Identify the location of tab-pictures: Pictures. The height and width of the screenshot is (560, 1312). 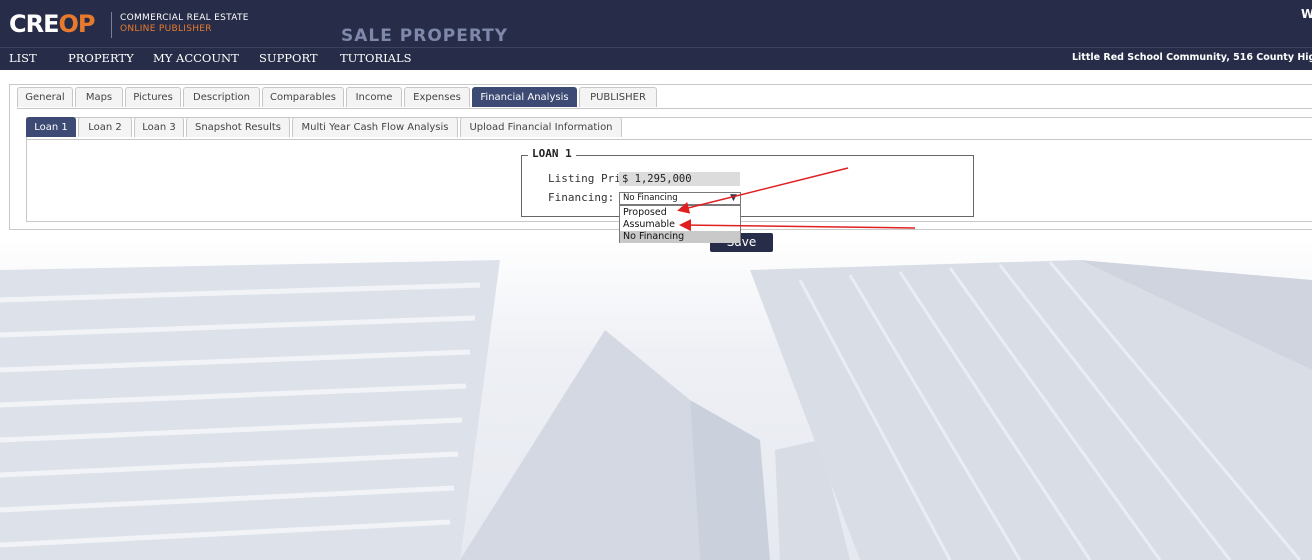
(153, 97).